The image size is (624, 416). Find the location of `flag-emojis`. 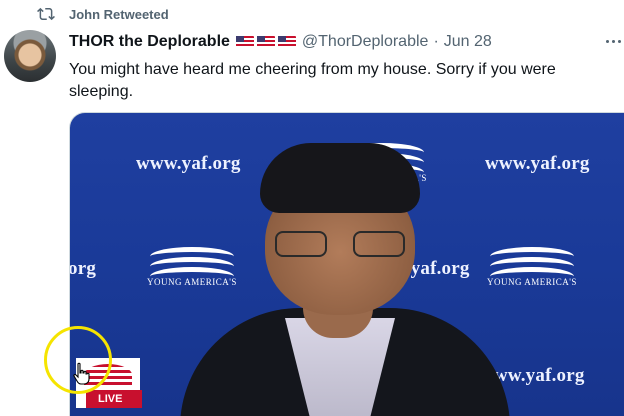

flag-emojis is located at coordinates (265, 42).